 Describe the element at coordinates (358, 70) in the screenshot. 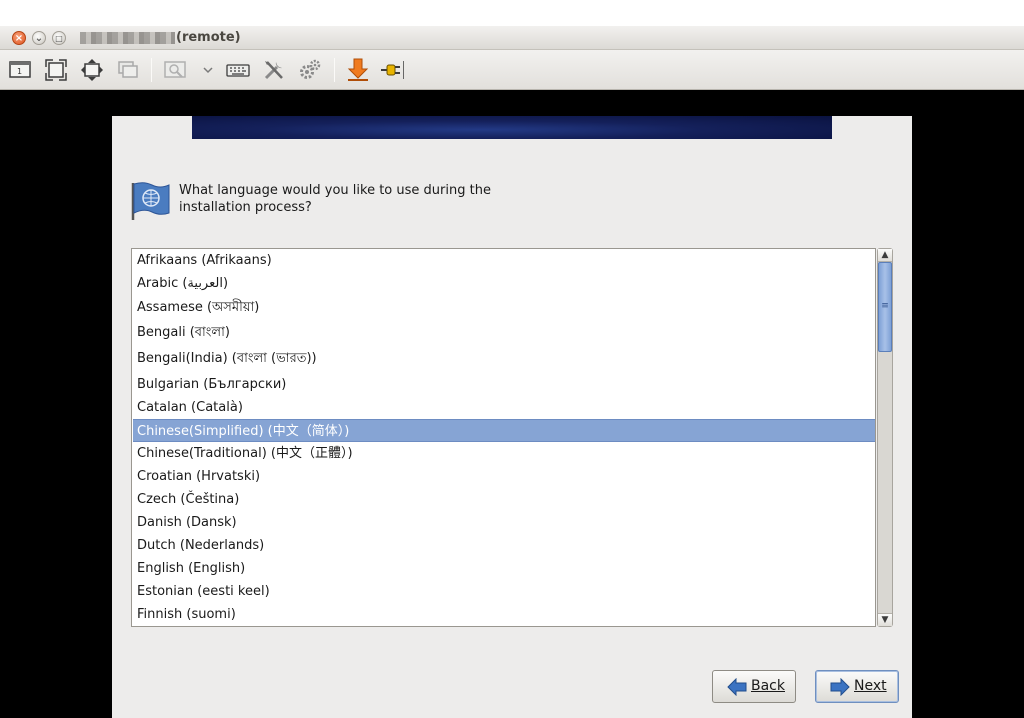

I see `download-icon` at that location.